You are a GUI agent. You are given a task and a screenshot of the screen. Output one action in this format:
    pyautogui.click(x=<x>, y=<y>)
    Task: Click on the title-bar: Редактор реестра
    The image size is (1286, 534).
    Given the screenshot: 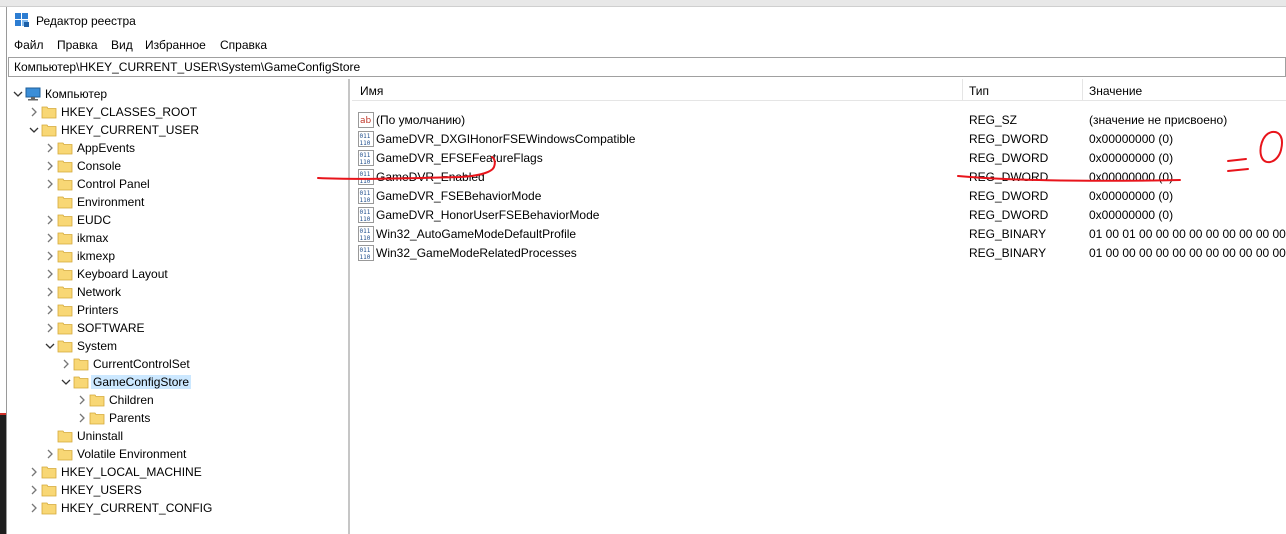 What is the action you would take?
    pyautogui.click(x=646, y=21)
    